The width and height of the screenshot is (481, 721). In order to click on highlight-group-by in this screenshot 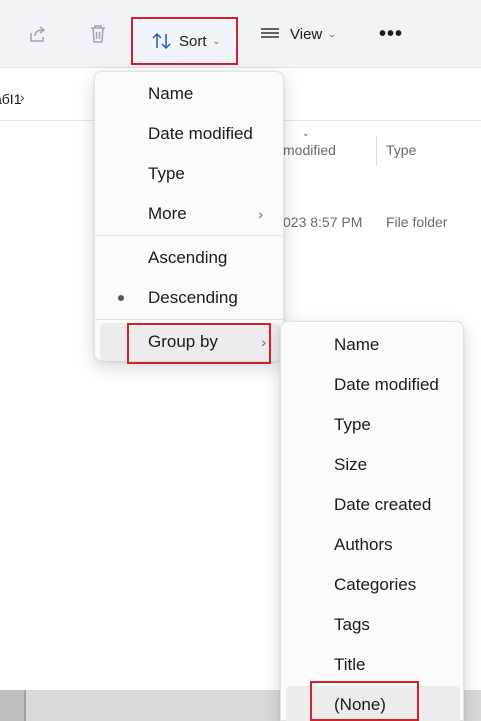, I will do `click(199, 343)`.